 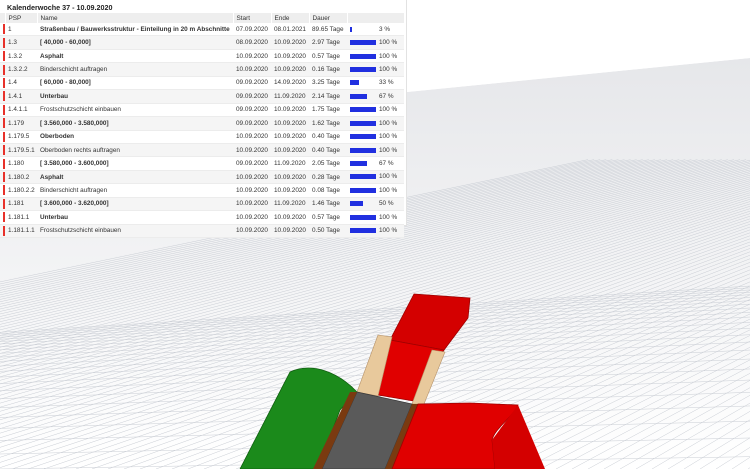 I want to click on cell-start: 07.09.2020, so click(x=252, y=30).